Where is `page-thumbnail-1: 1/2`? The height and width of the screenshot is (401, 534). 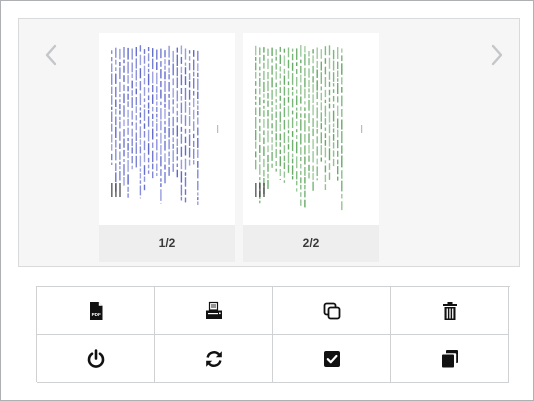
page-thumbnail-1: 1/2 is located at coordinates (167, 147).